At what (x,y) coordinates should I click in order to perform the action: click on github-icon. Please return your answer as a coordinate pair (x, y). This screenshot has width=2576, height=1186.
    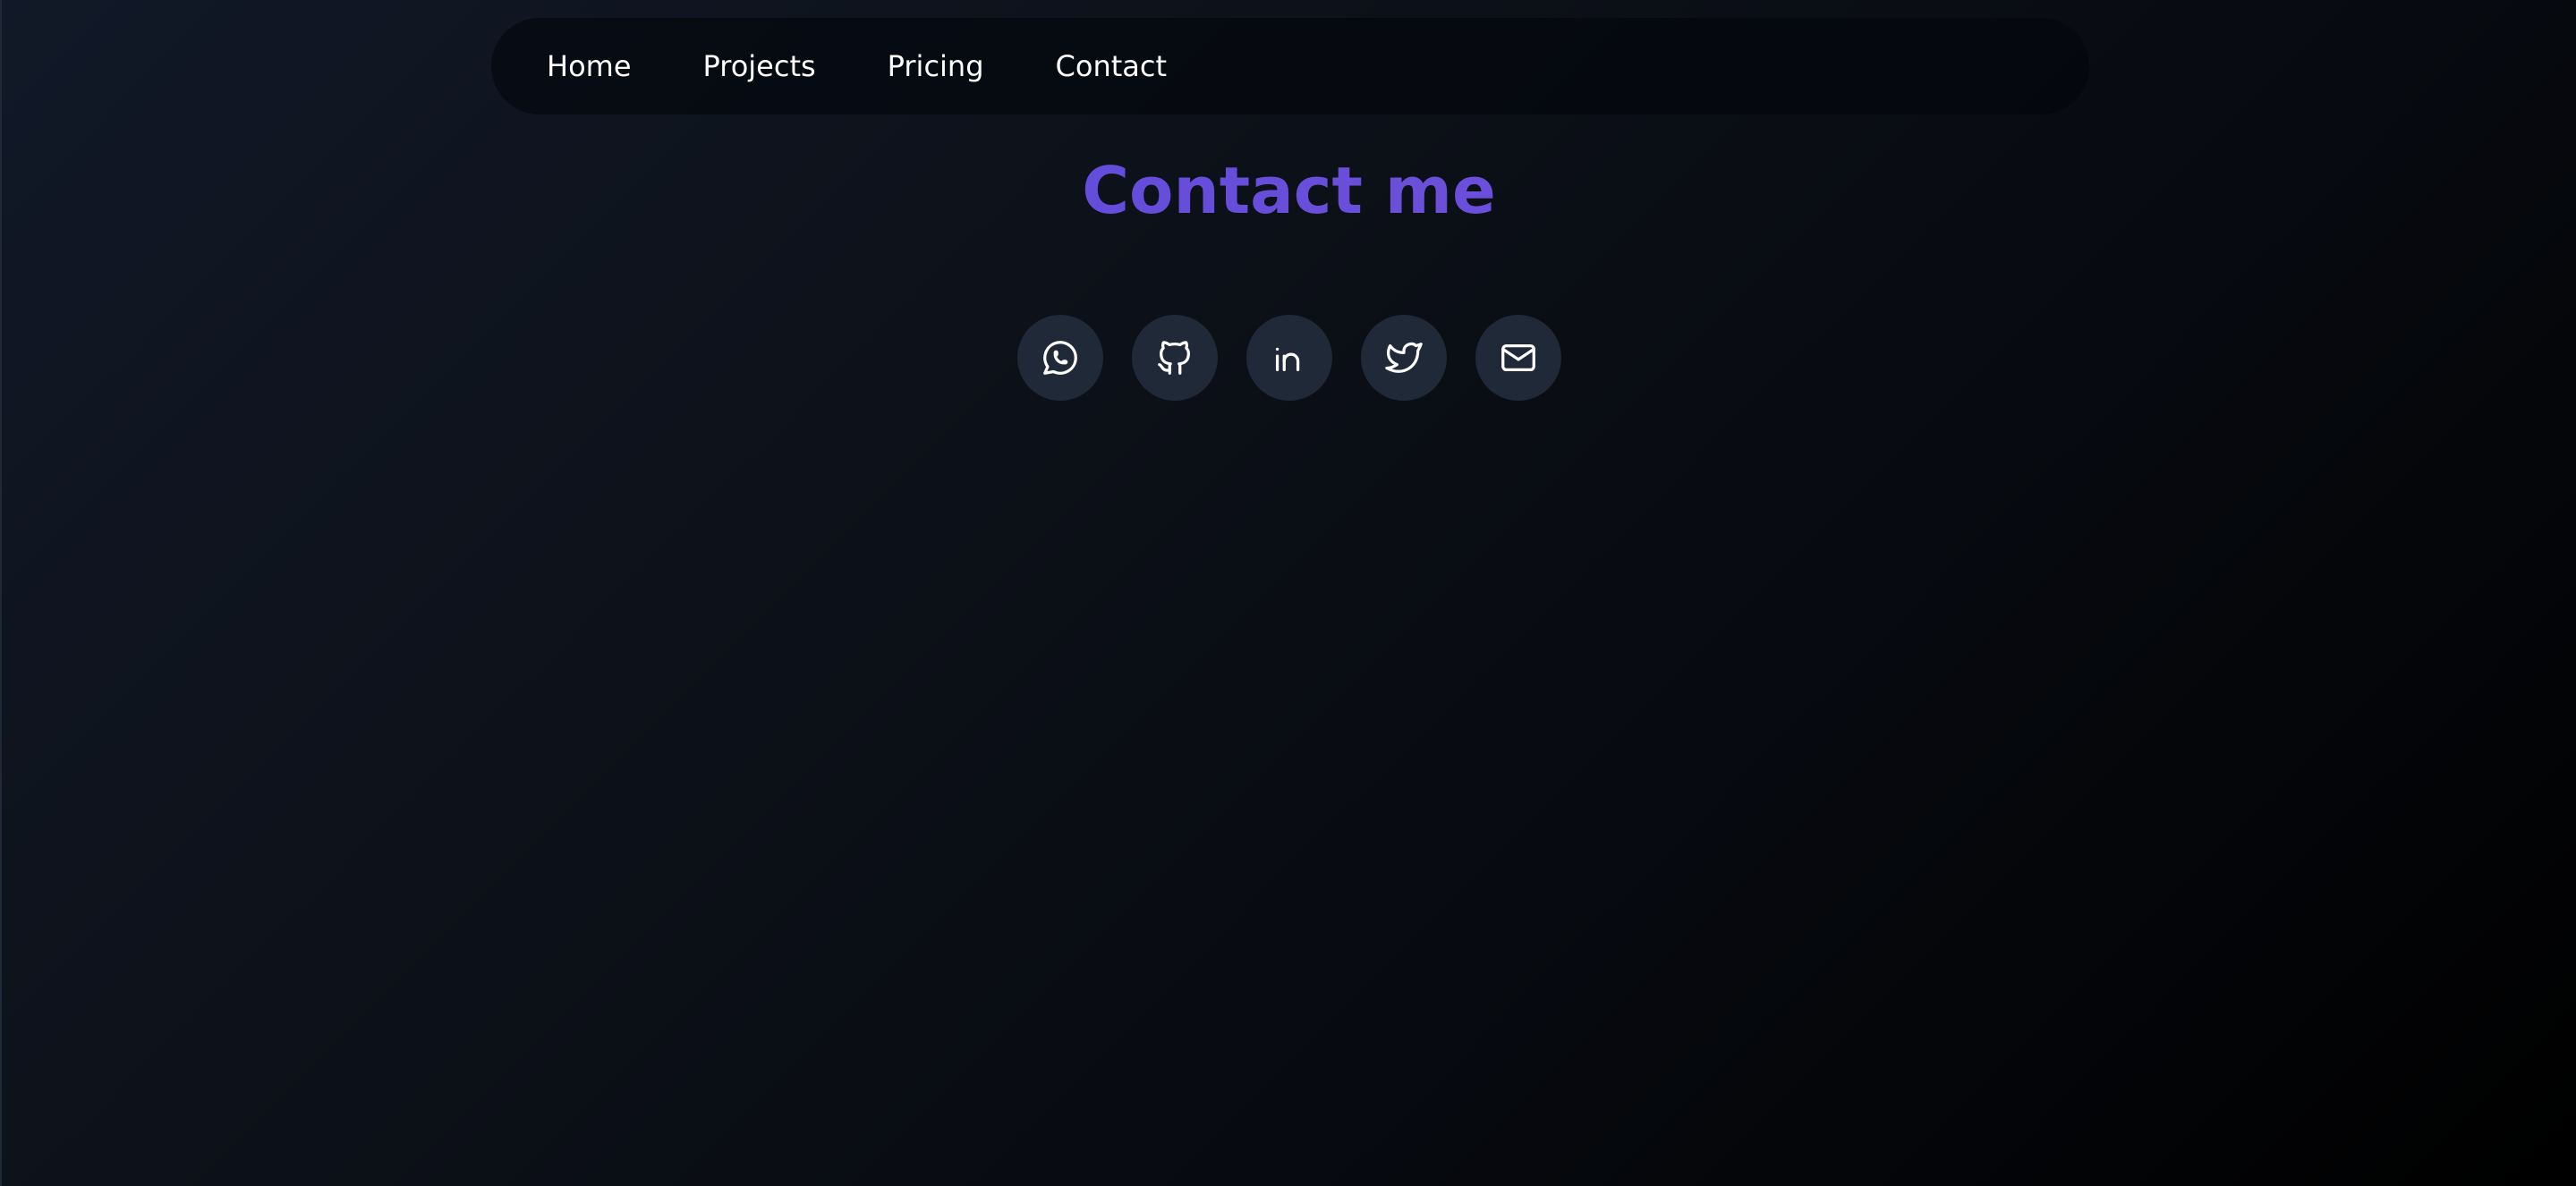
    Looking at the image, I should click on (1173, 358).